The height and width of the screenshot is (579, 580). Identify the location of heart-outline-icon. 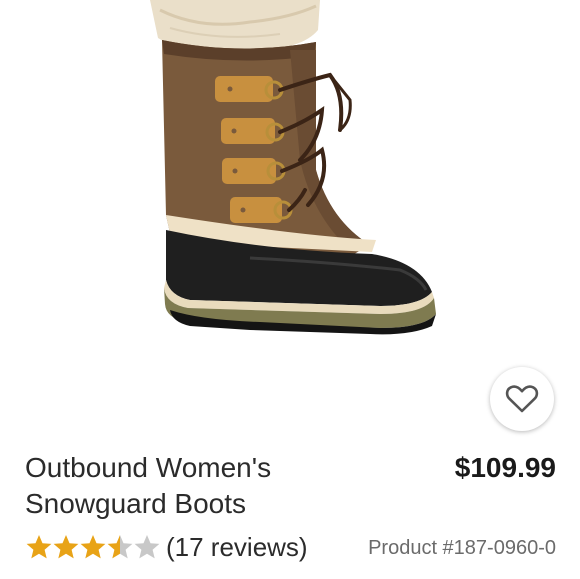
(522, 399).